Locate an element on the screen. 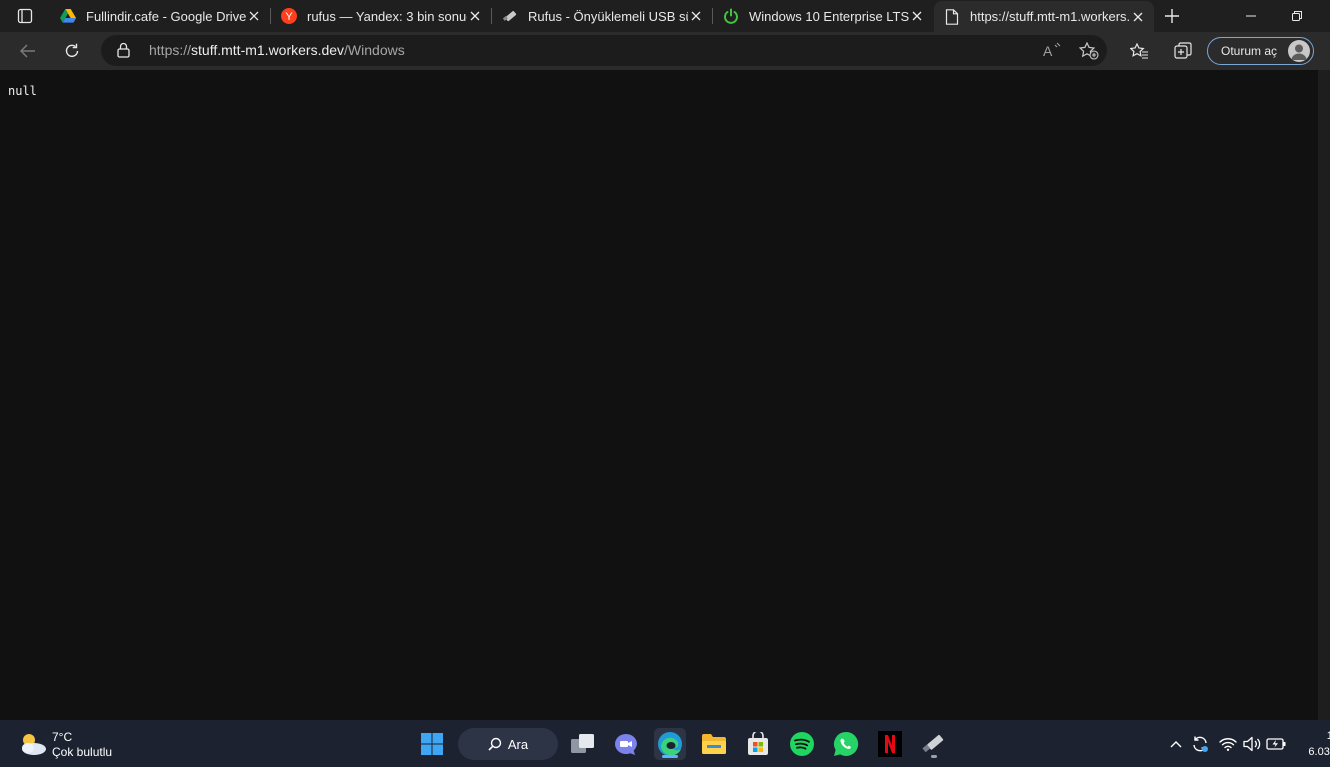 The image size is (1330, 767). task-view-button is located at coordinates (583, 744).